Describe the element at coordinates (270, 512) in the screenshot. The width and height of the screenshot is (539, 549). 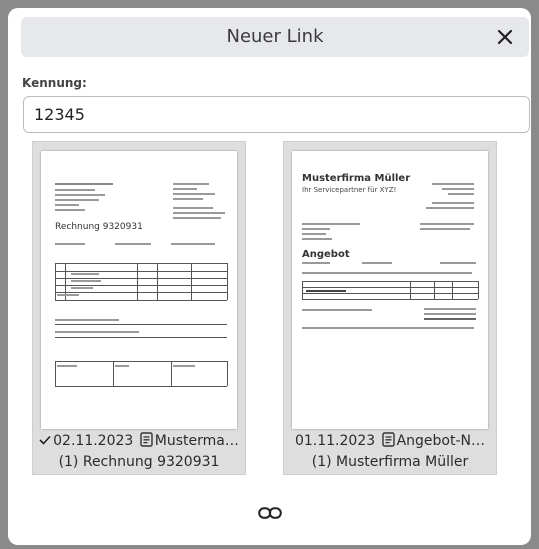
I see `link-icon` at that location.